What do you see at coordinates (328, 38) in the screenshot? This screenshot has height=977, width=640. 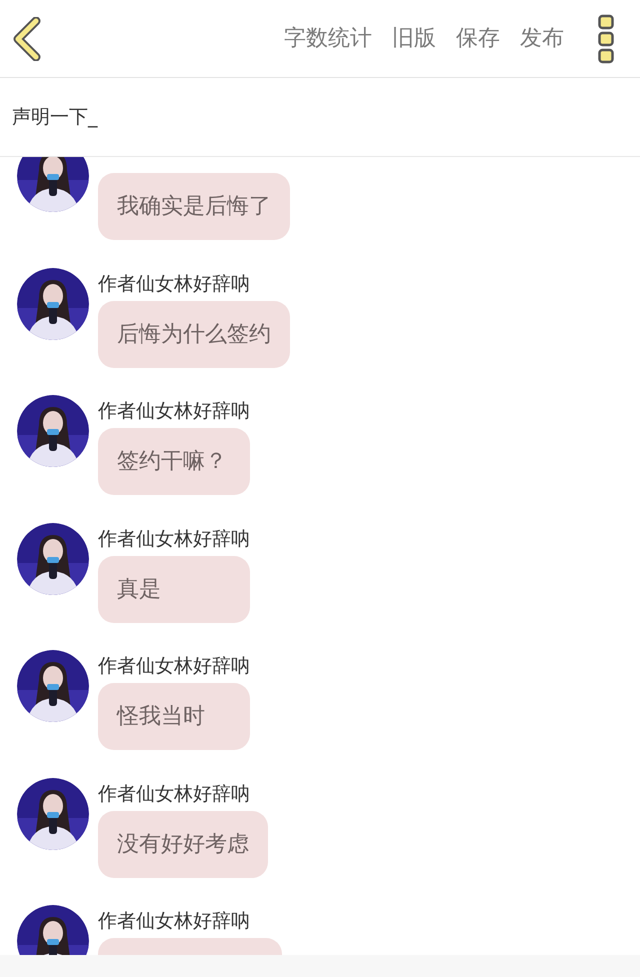 I see `header-action: 字数统计` at bounding box center [328, 38].